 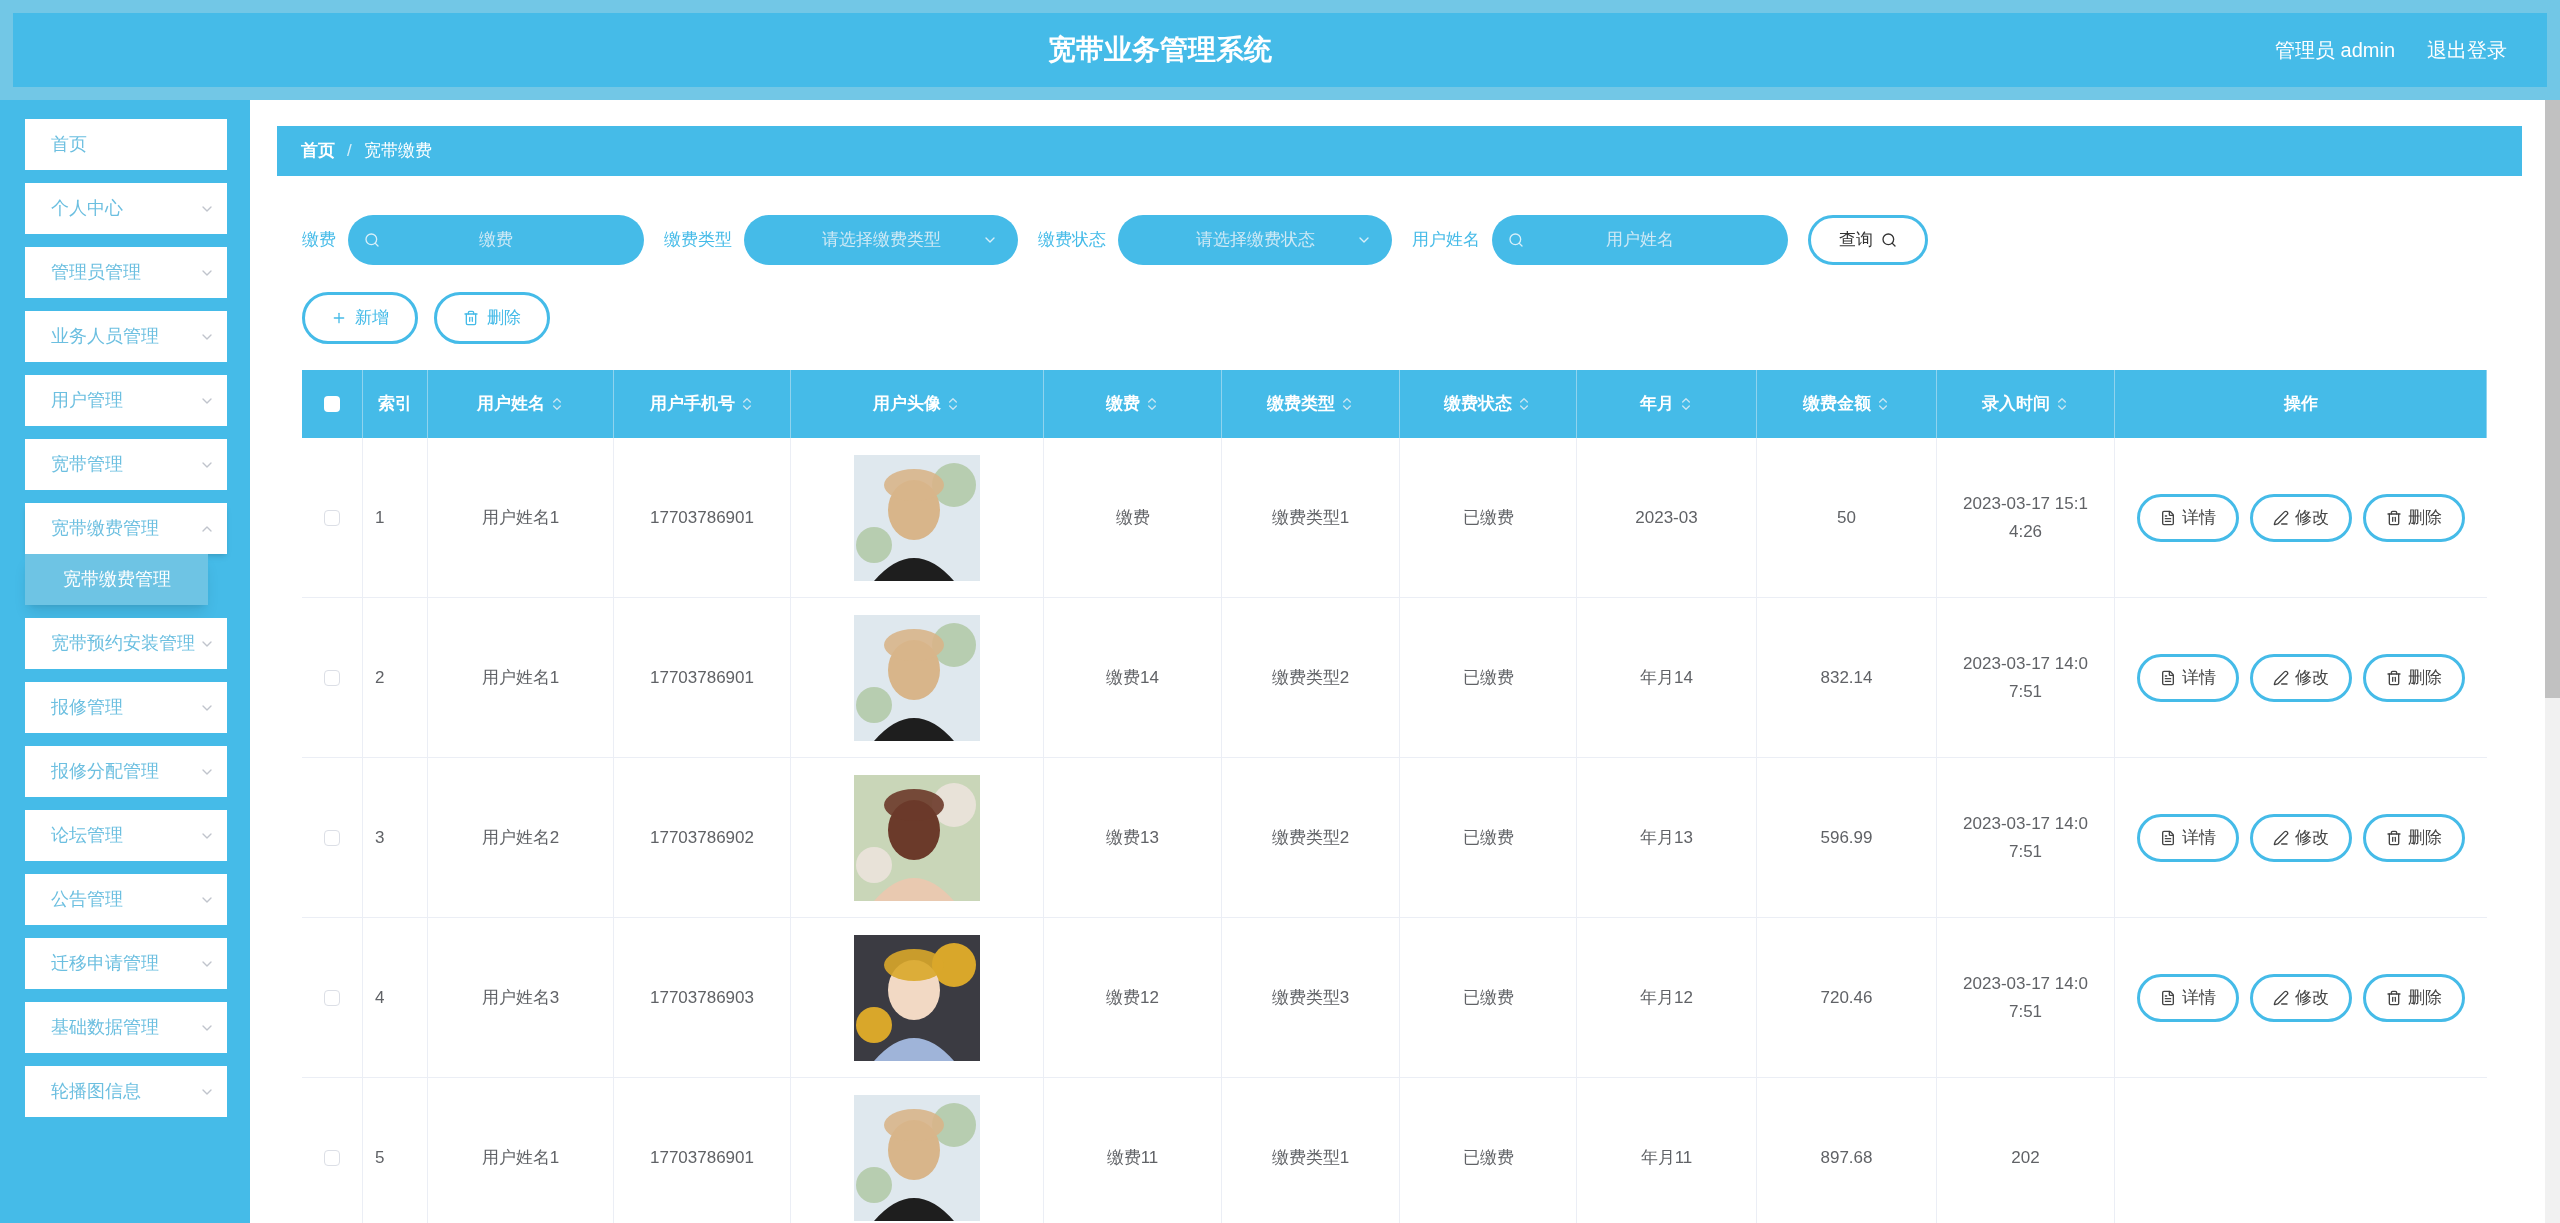 I want to click on logout-link: 退出登录, so click(x=2467, y=50).